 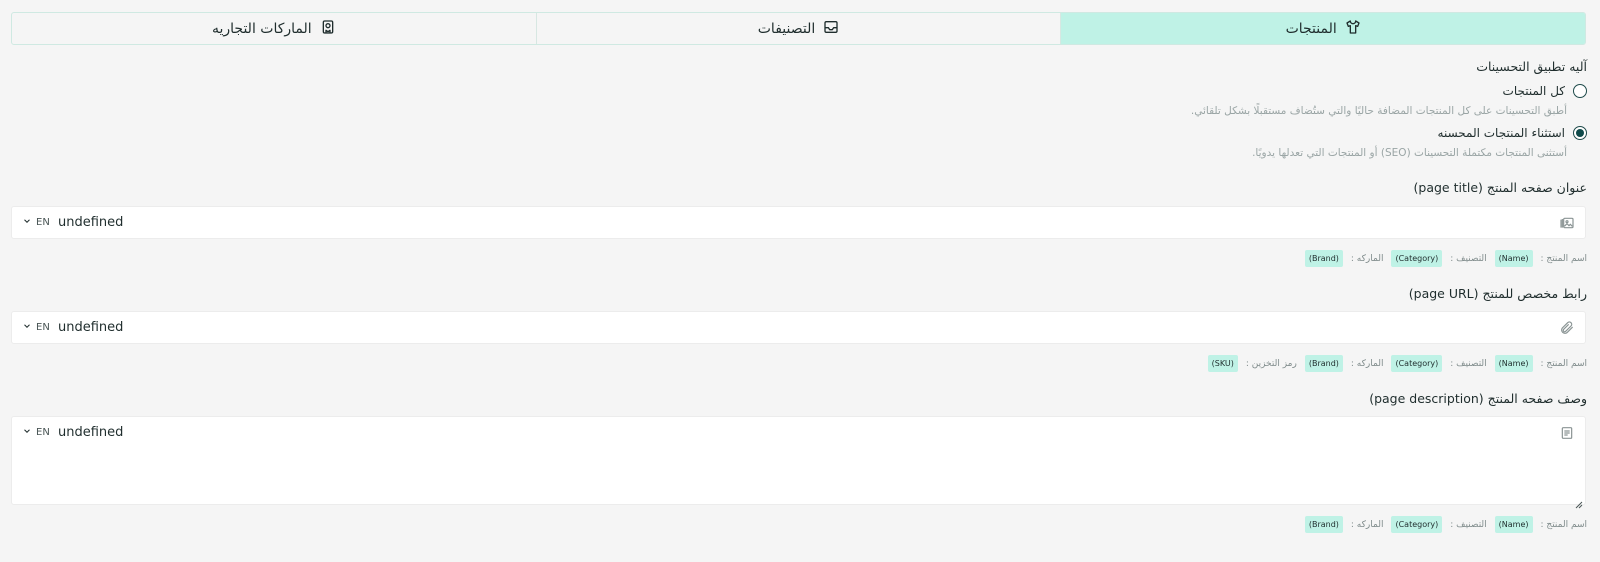 What do you see at coordinates (261, 28) in the screenshot?
I see `tab-label: الماركات التجاريه` at bounding box center [261, 28].